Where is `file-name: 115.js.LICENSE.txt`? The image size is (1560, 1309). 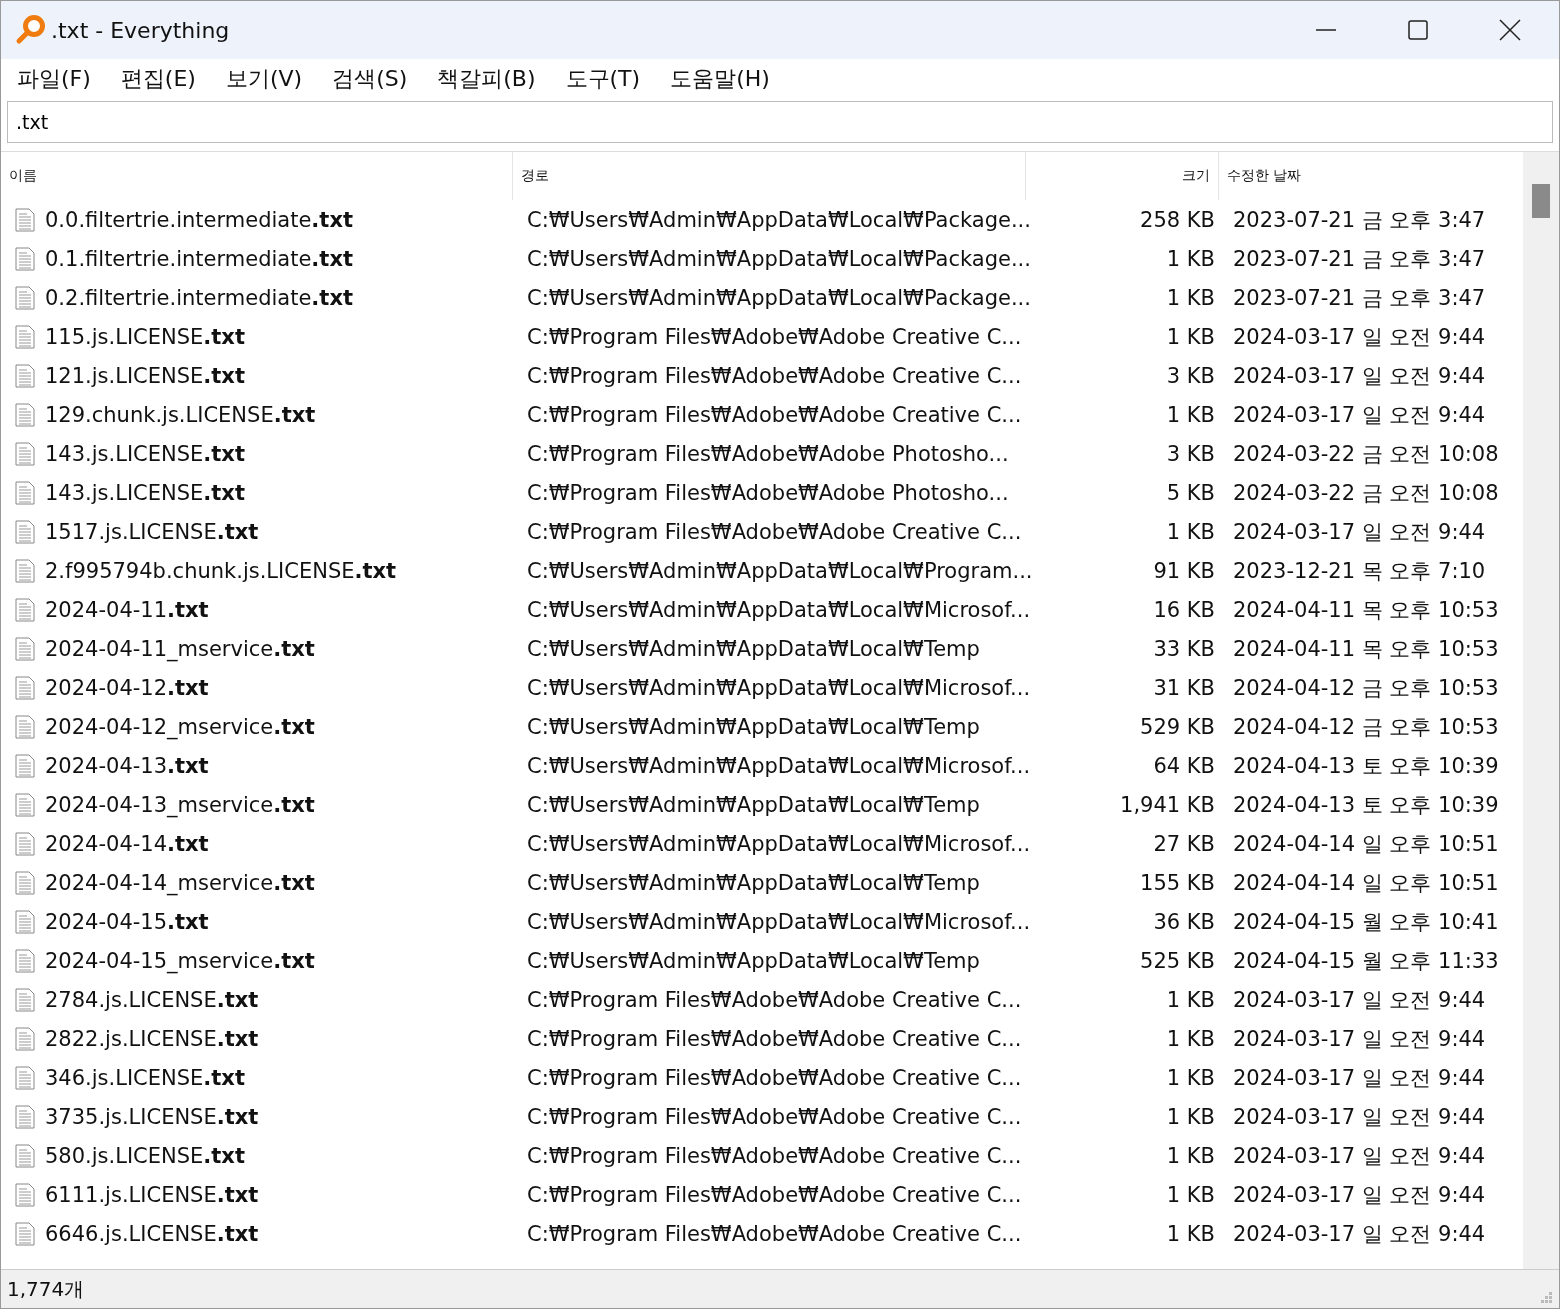
file-name: 115.js.LICENSE.txt is located at coordinates (145, 336).